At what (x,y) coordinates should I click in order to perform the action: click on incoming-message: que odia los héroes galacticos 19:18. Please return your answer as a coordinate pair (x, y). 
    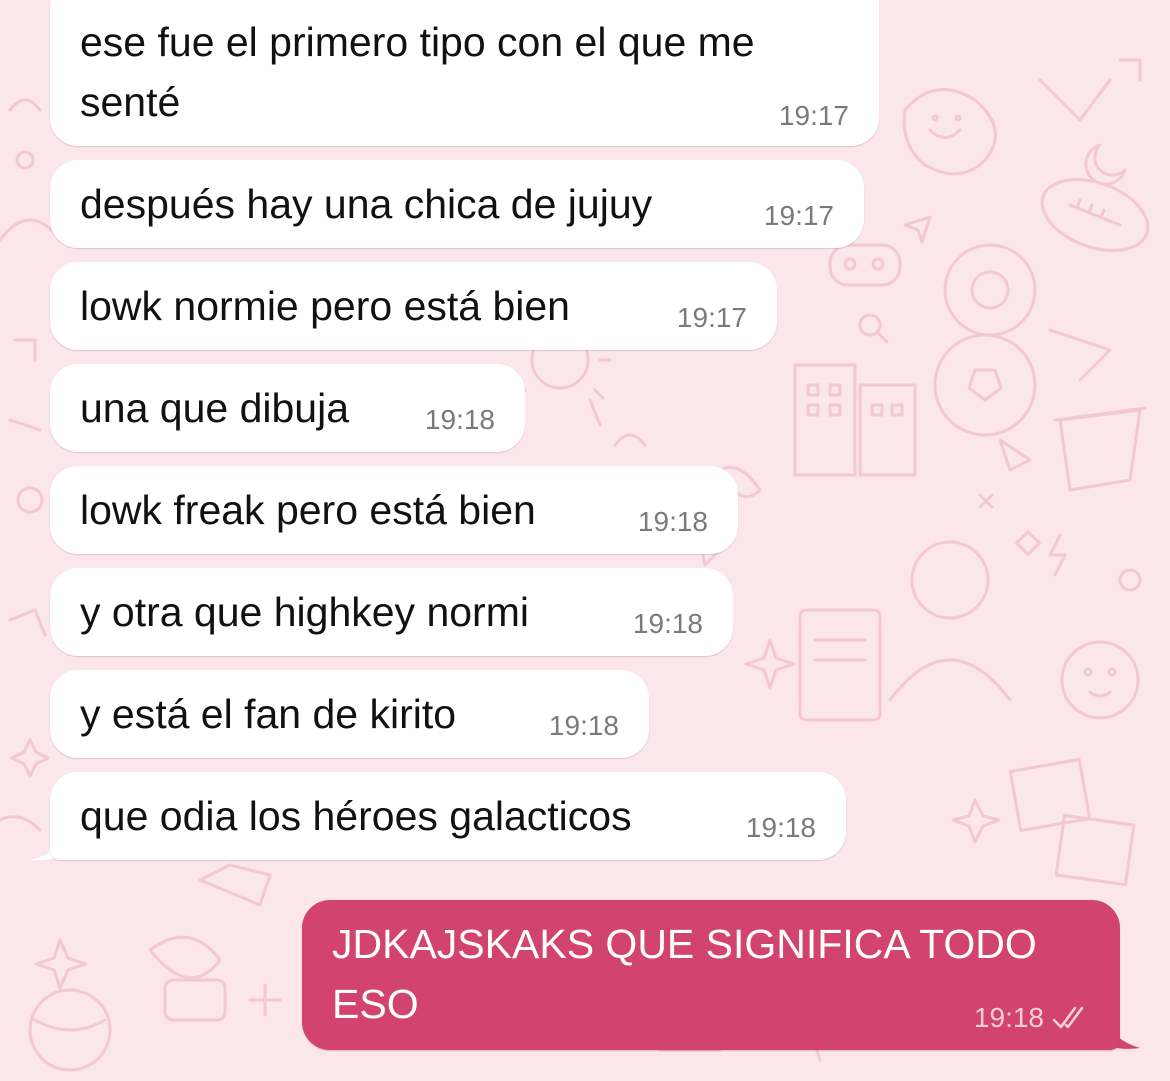
    Looking at the image, I should click on (448, 816).